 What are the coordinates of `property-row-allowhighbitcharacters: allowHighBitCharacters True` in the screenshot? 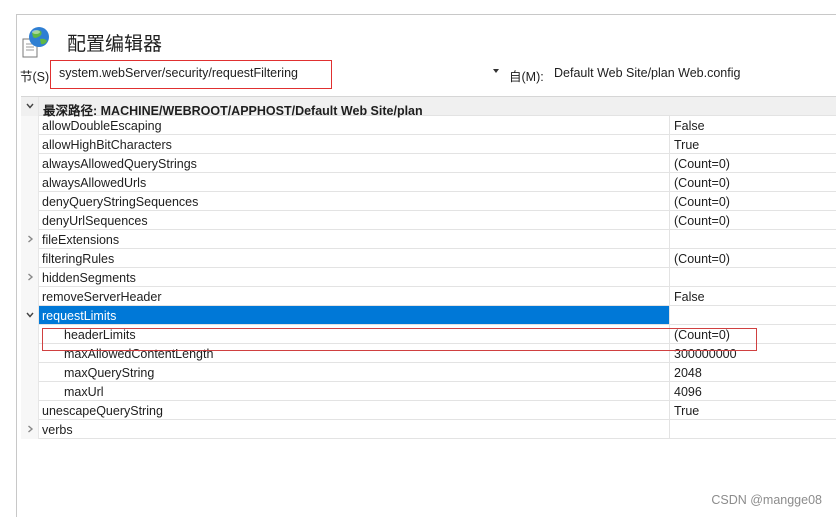 It's located at (428, 144).